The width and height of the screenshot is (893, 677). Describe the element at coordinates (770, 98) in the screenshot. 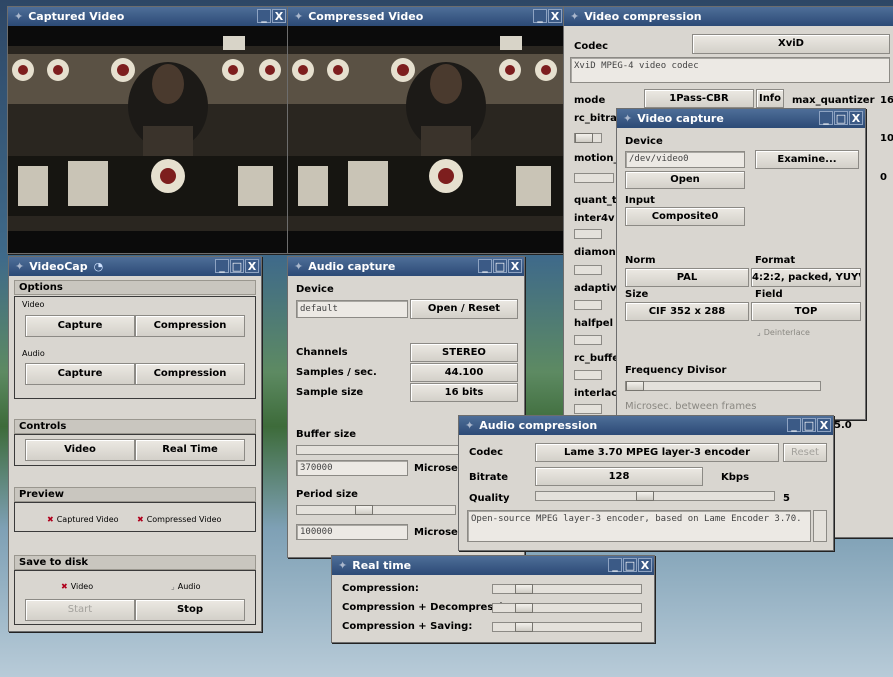

I see `info-button: Info` at that location.